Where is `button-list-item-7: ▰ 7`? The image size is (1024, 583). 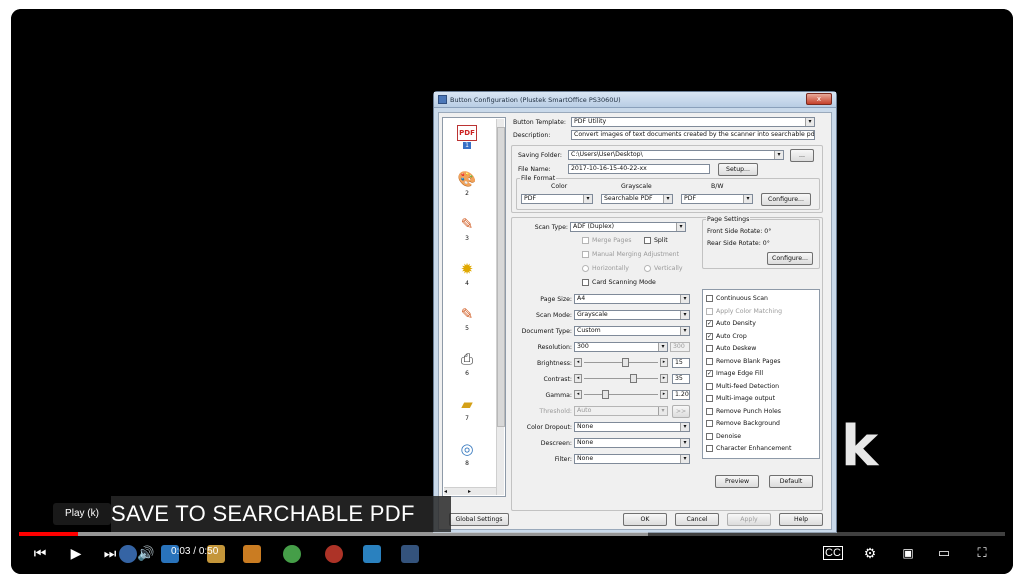
button-list-item-7: ▰ 7 is located at coordinates (467, 413).